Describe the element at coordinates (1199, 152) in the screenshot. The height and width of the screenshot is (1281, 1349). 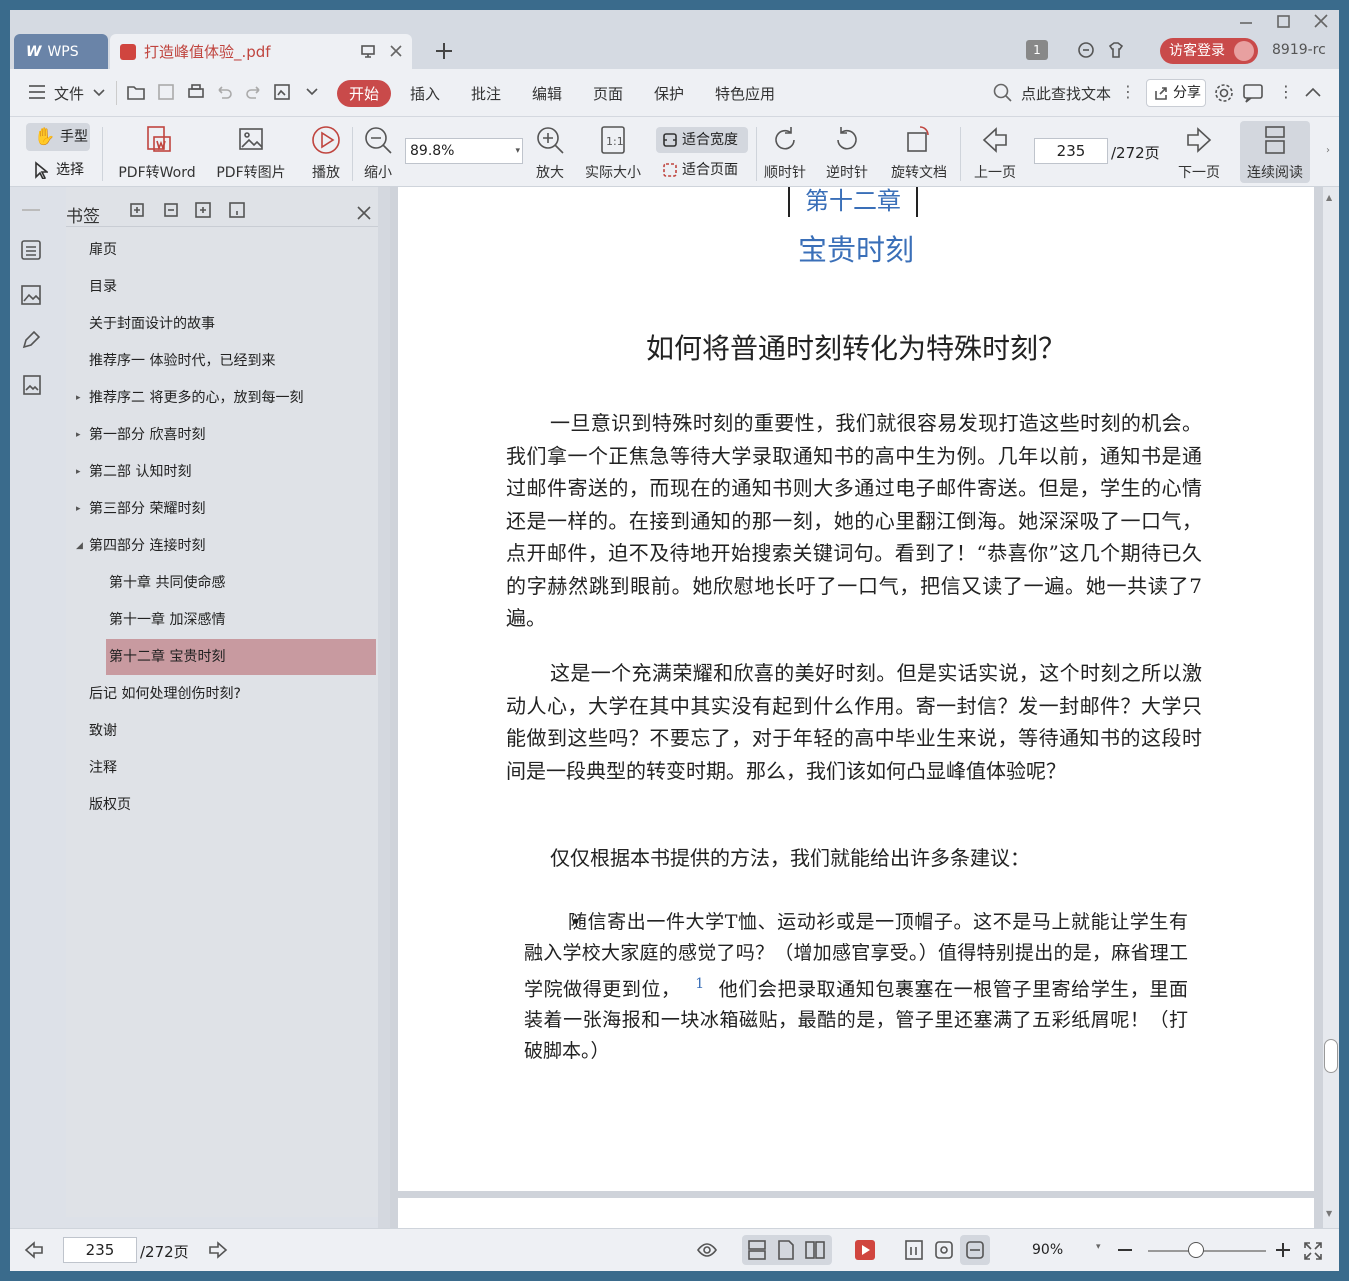
I see `next-page-button: 下一页` at that location.